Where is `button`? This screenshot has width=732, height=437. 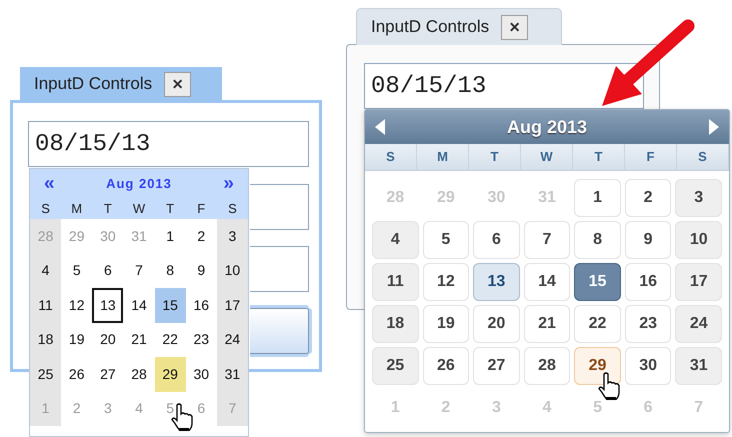 button is located at coordinates (279, 331).